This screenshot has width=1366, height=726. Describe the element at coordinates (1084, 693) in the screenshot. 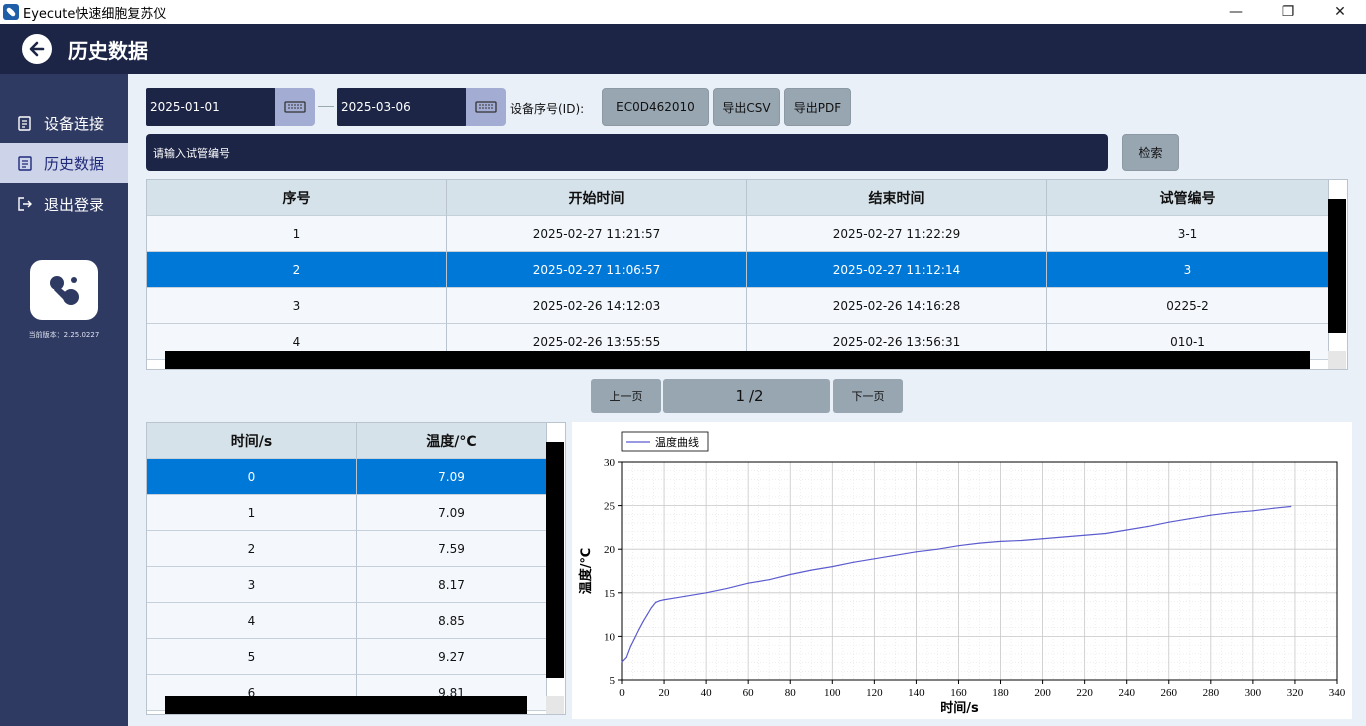

I see `x-tick-label: 220` at that location.